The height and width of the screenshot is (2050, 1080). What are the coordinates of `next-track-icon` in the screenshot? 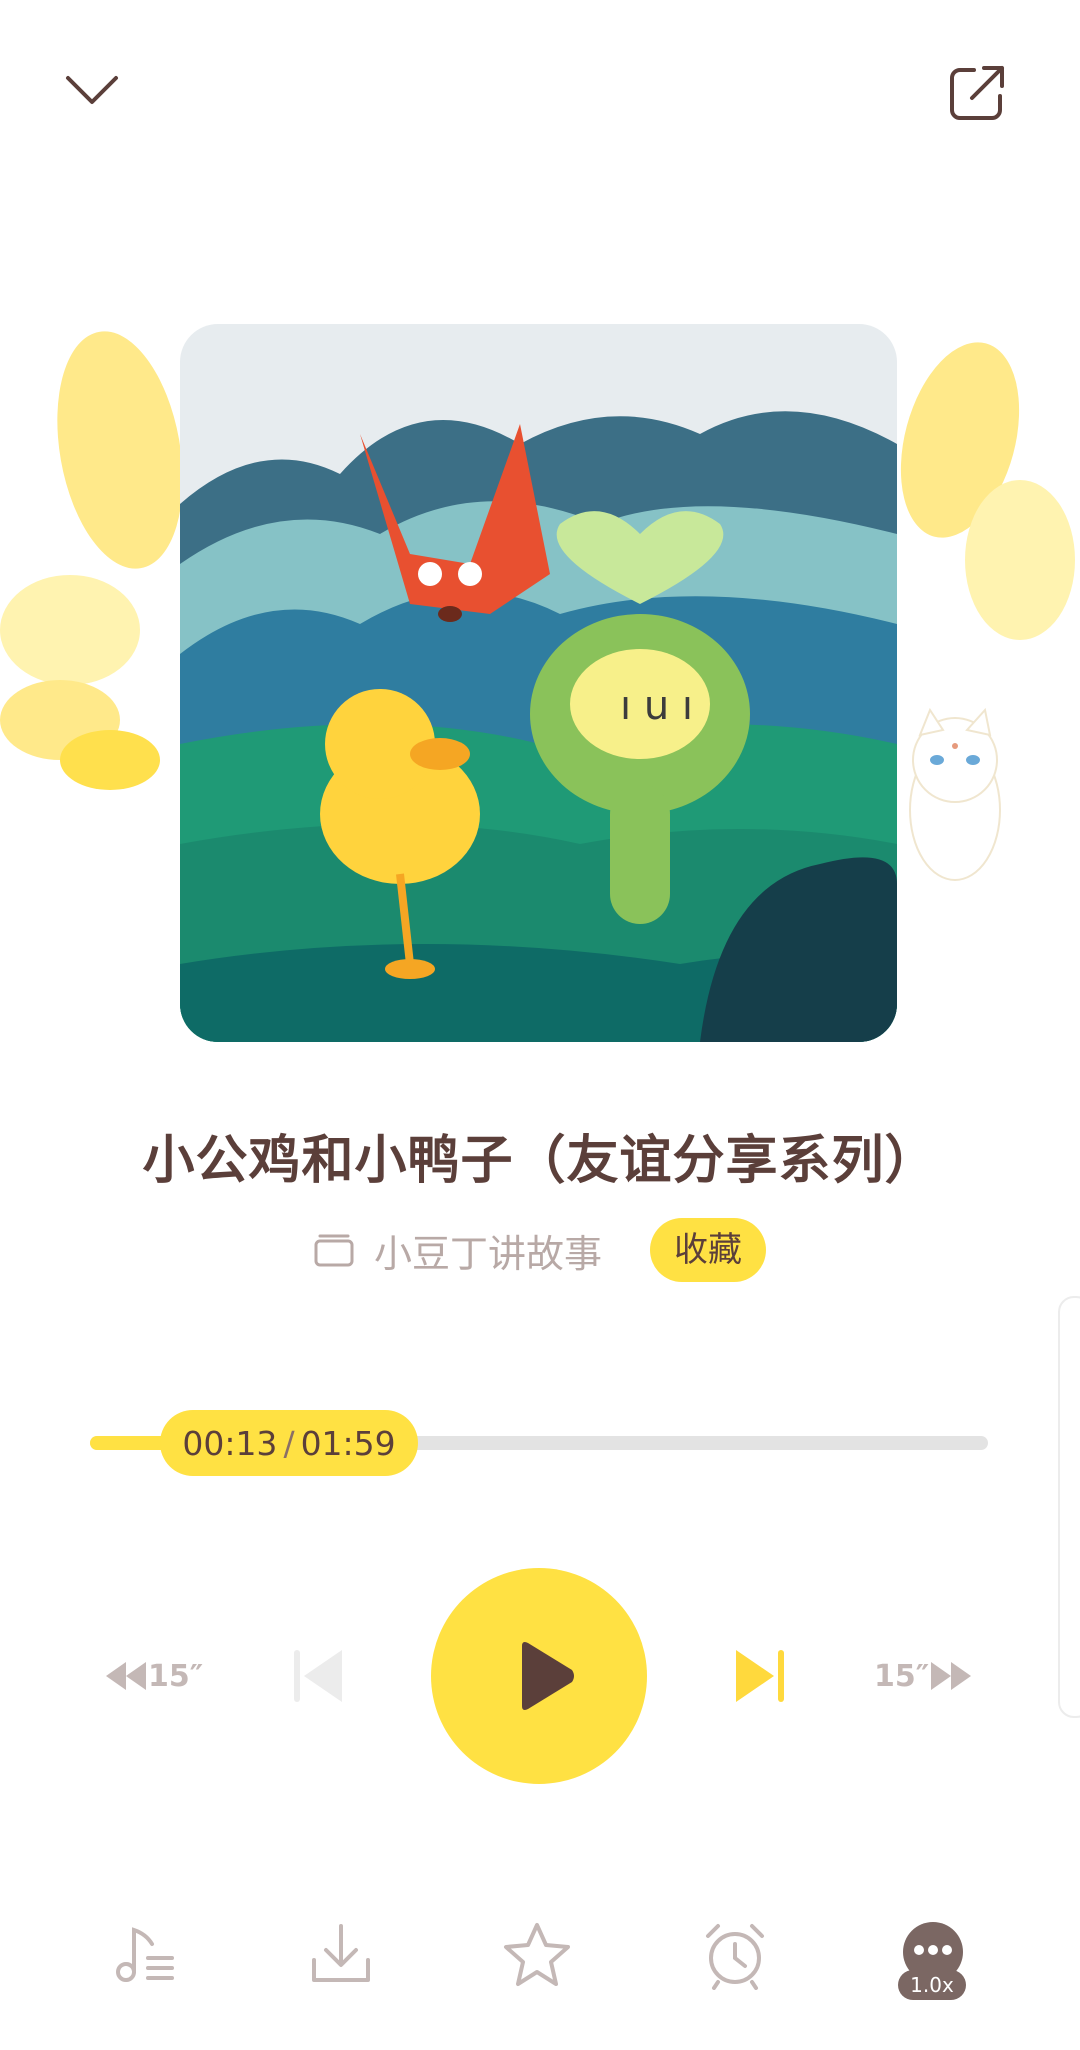 It's located at (758, 1676).